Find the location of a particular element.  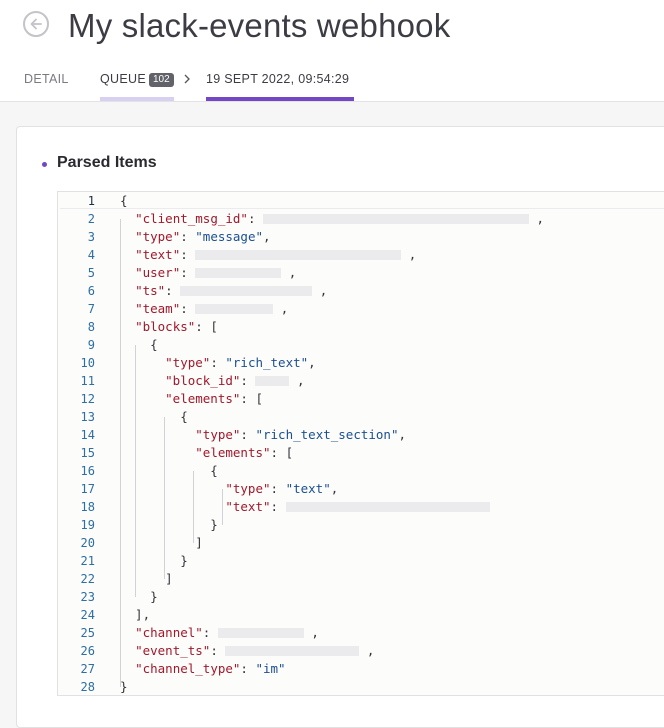

line-content: ], is located at coordinates (135, 614).